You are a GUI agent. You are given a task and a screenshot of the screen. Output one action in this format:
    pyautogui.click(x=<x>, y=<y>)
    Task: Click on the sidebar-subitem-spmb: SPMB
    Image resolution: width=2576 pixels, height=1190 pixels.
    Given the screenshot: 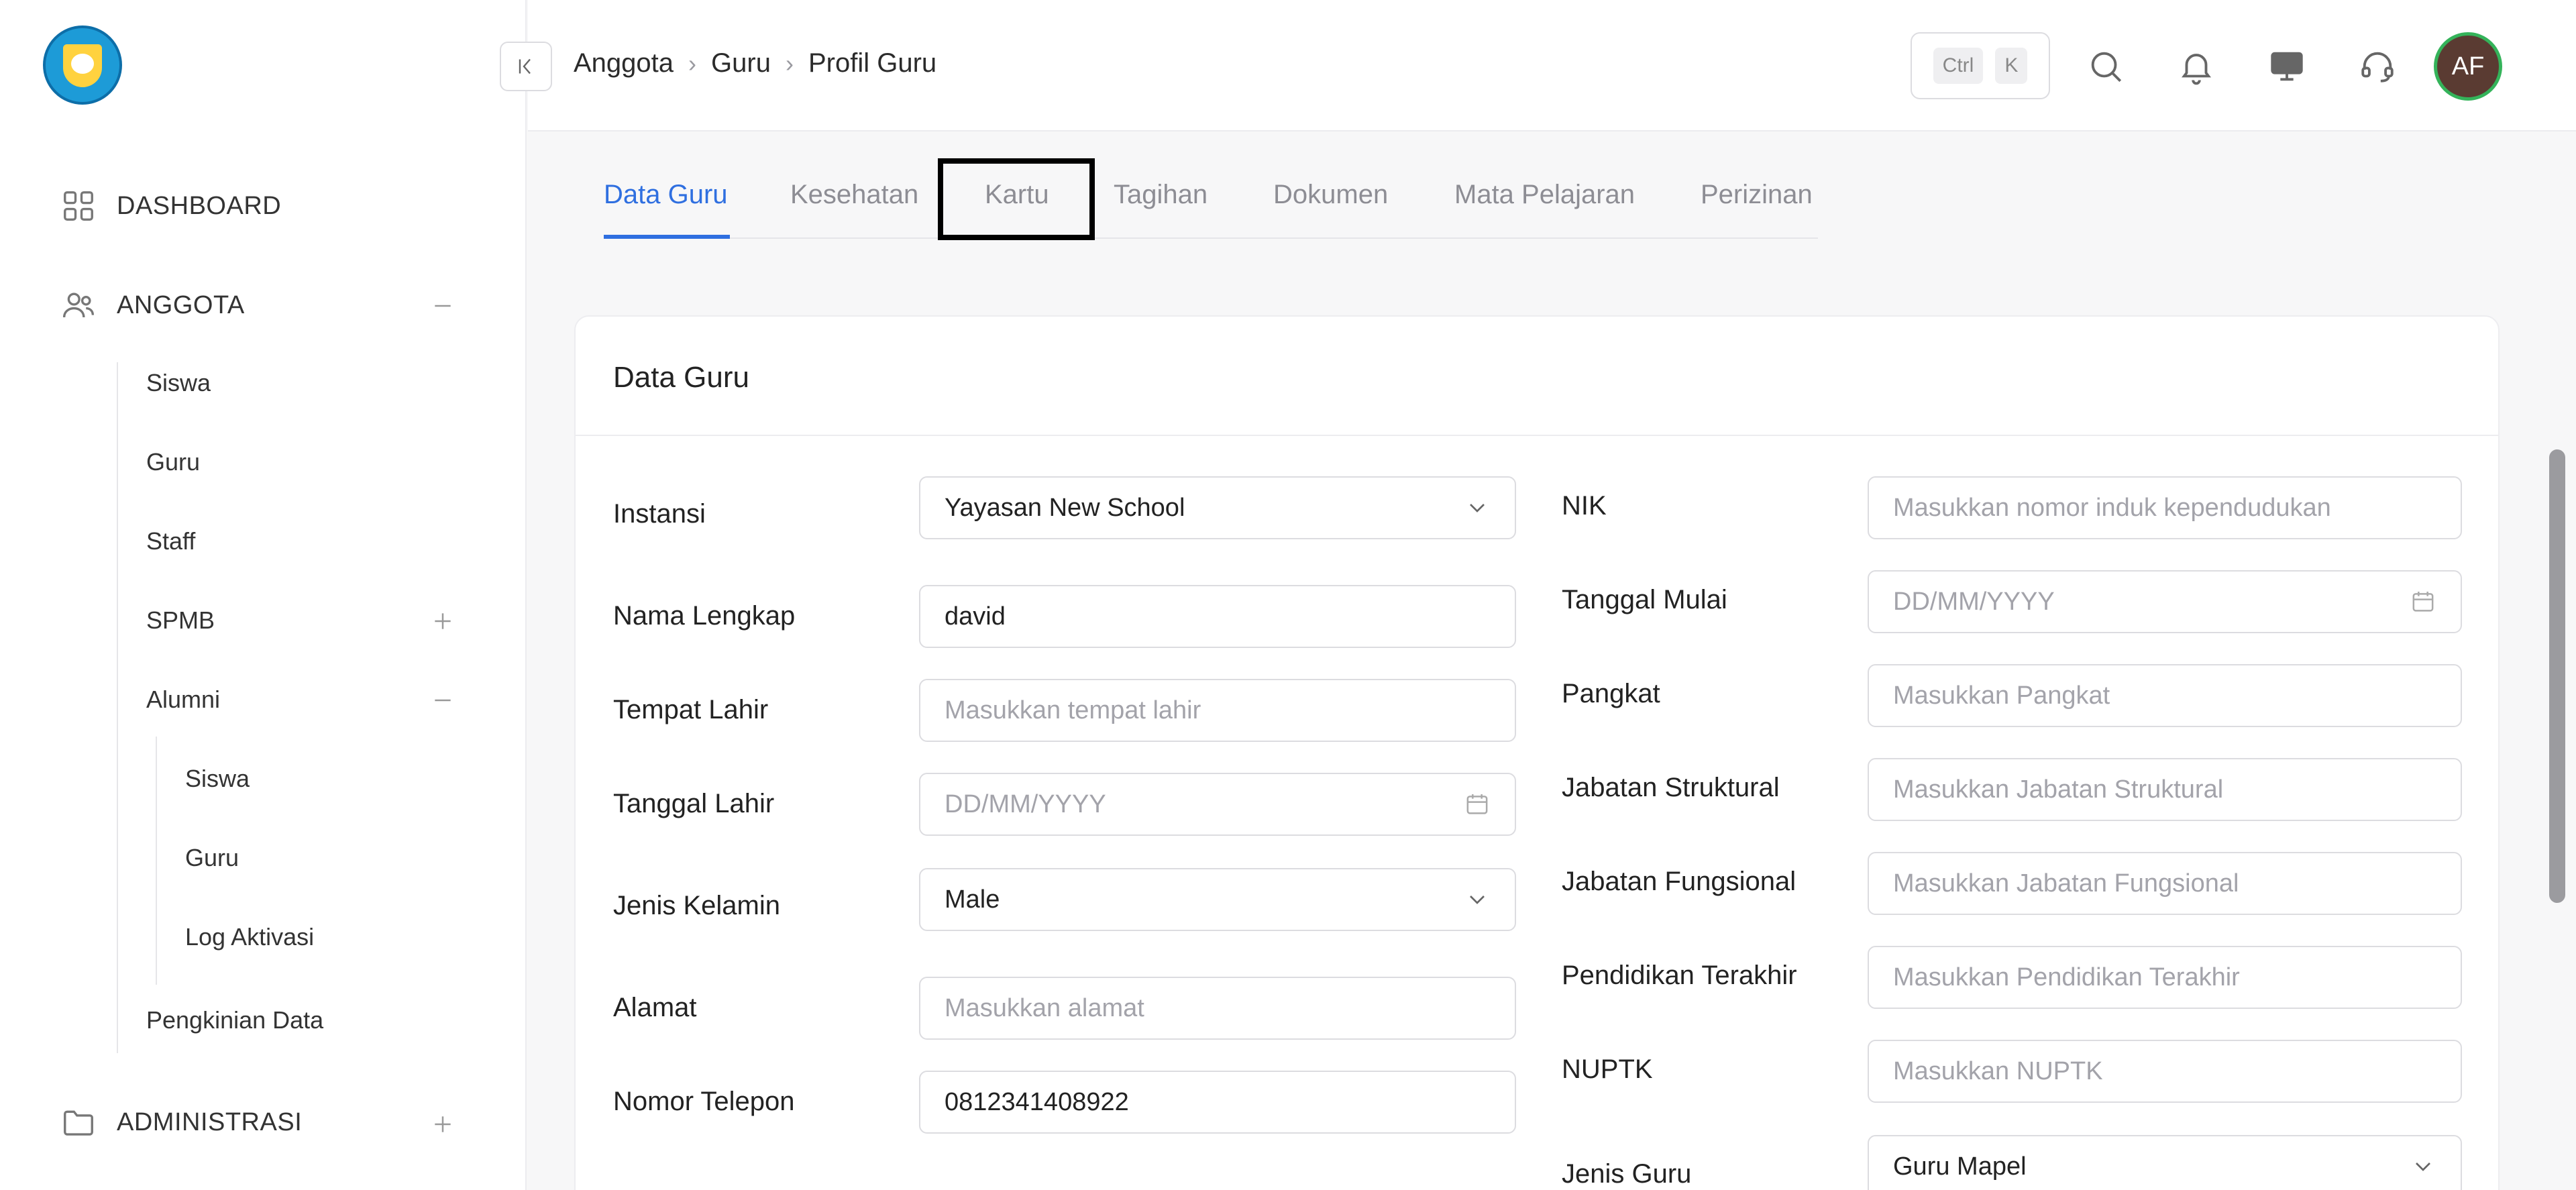 What is the action you would take?
    pyautogui.click(x=180, y=620)
    